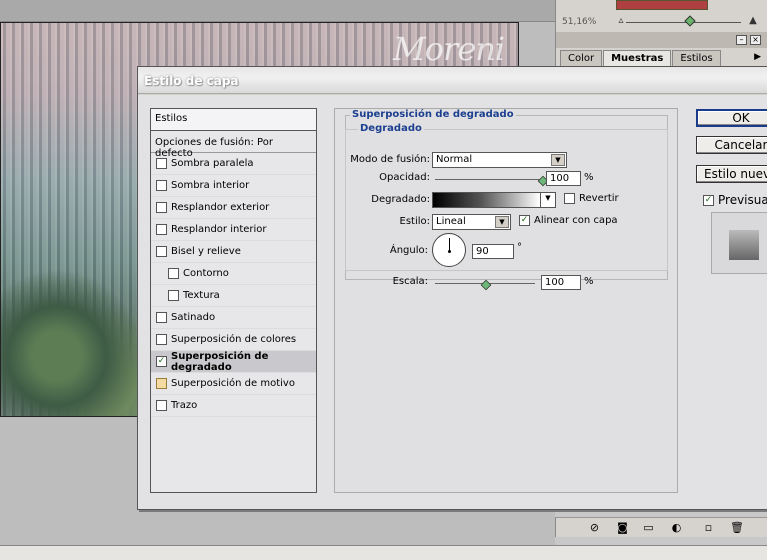 This screenshot has width=767, height=560. Describe the element at coordinates (741, 40) in the screenshot. I see `minimize-icon: –` at that location.